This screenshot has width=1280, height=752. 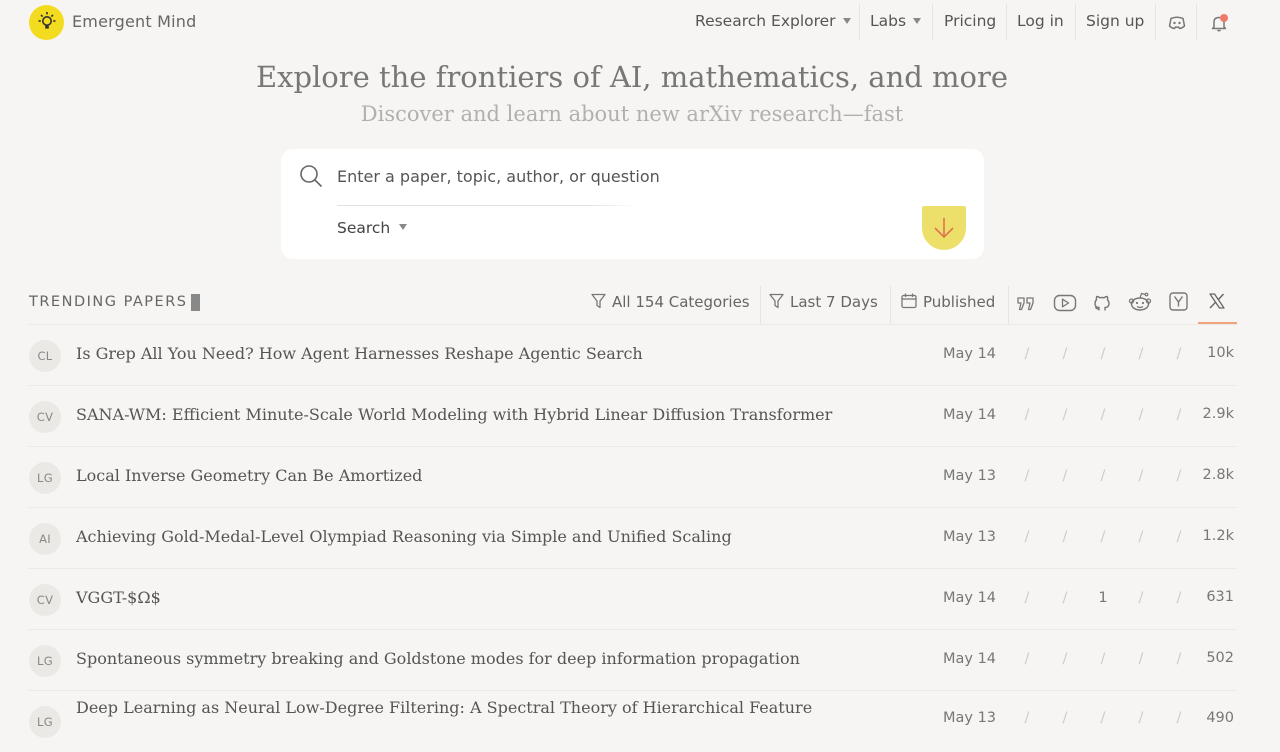 What do you see at coordinates (765, 21) in the screenshot?
I see `nav-research-explorer-label: Research Explorer` at bounding box center [765, 21].